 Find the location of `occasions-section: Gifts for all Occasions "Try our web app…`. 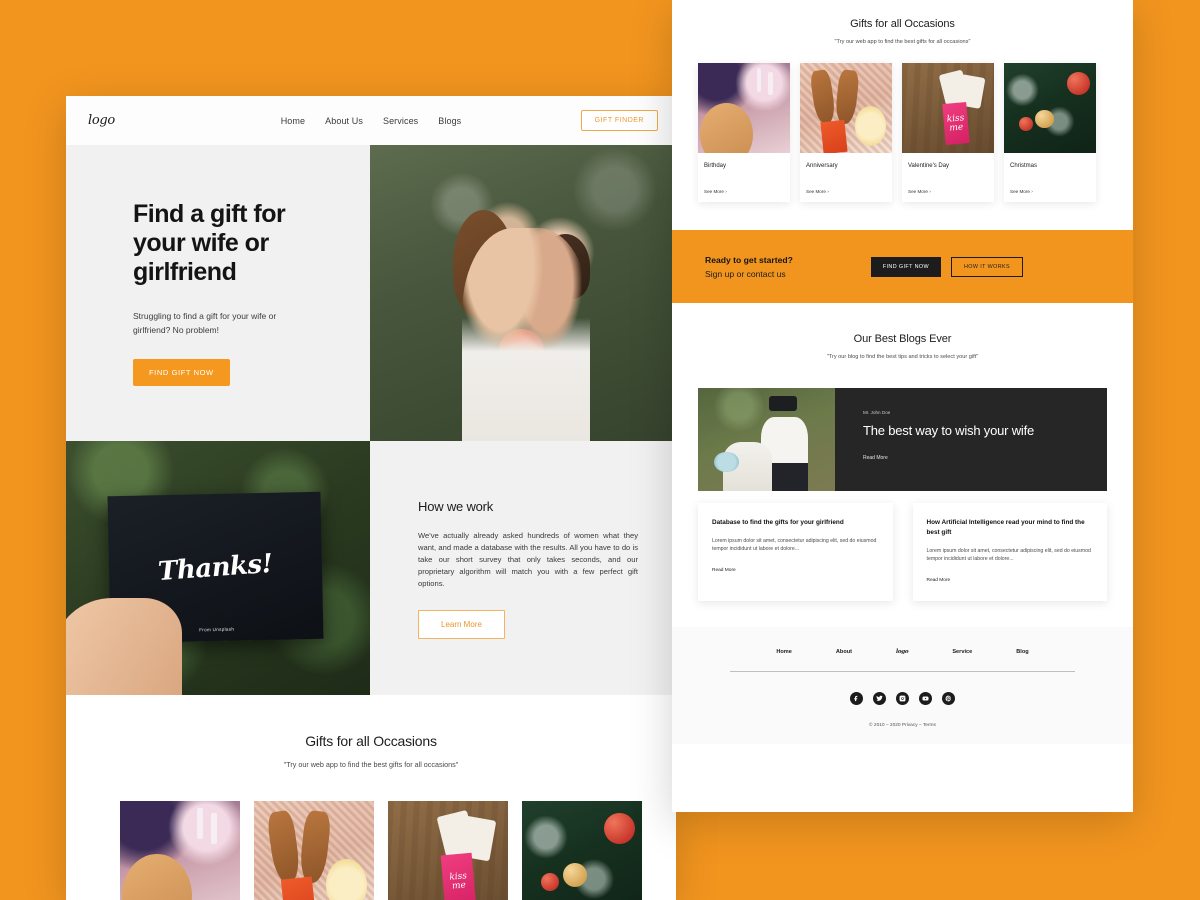

occasions-section: Gifts for all Occasions "Try our web app… is located at coordinates (371, 797).